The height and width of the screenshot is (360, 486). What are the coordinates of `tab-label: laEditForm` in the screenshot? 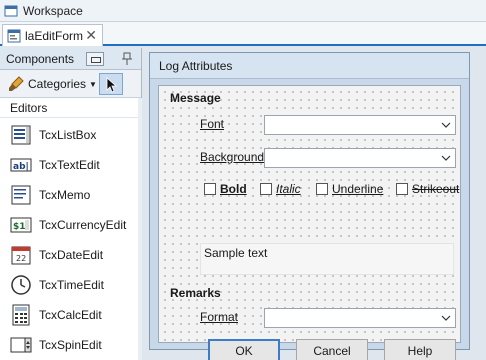 It's located at (54, 35).